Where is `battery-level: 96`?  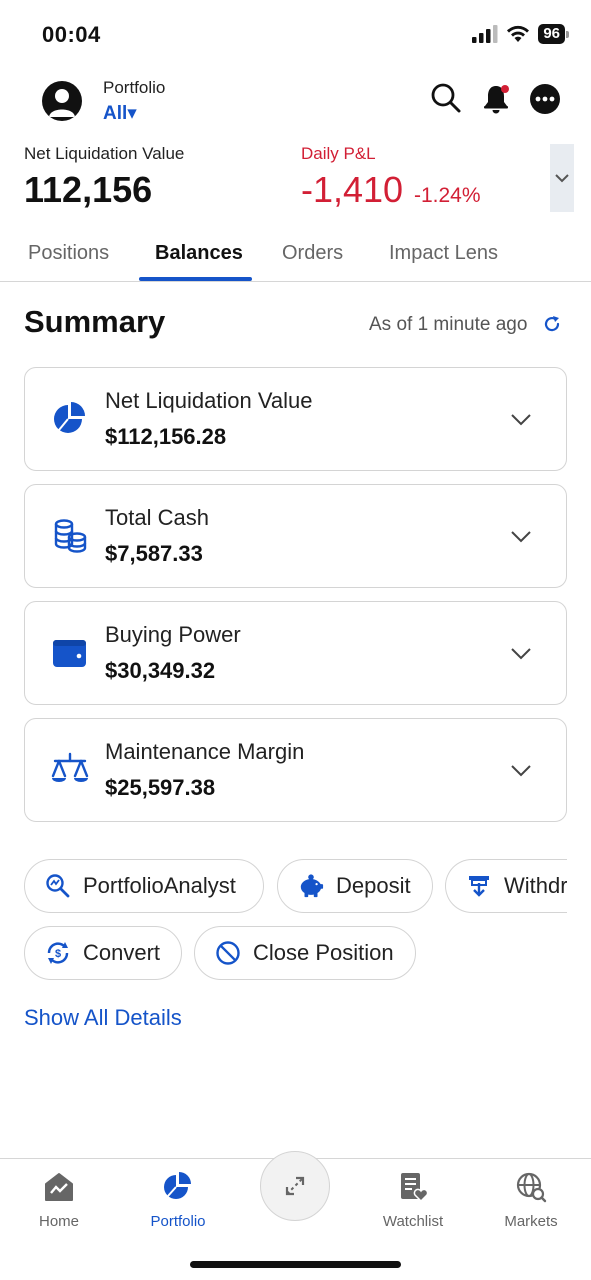
battery-level: 96 is located at coordinates (551, 34).